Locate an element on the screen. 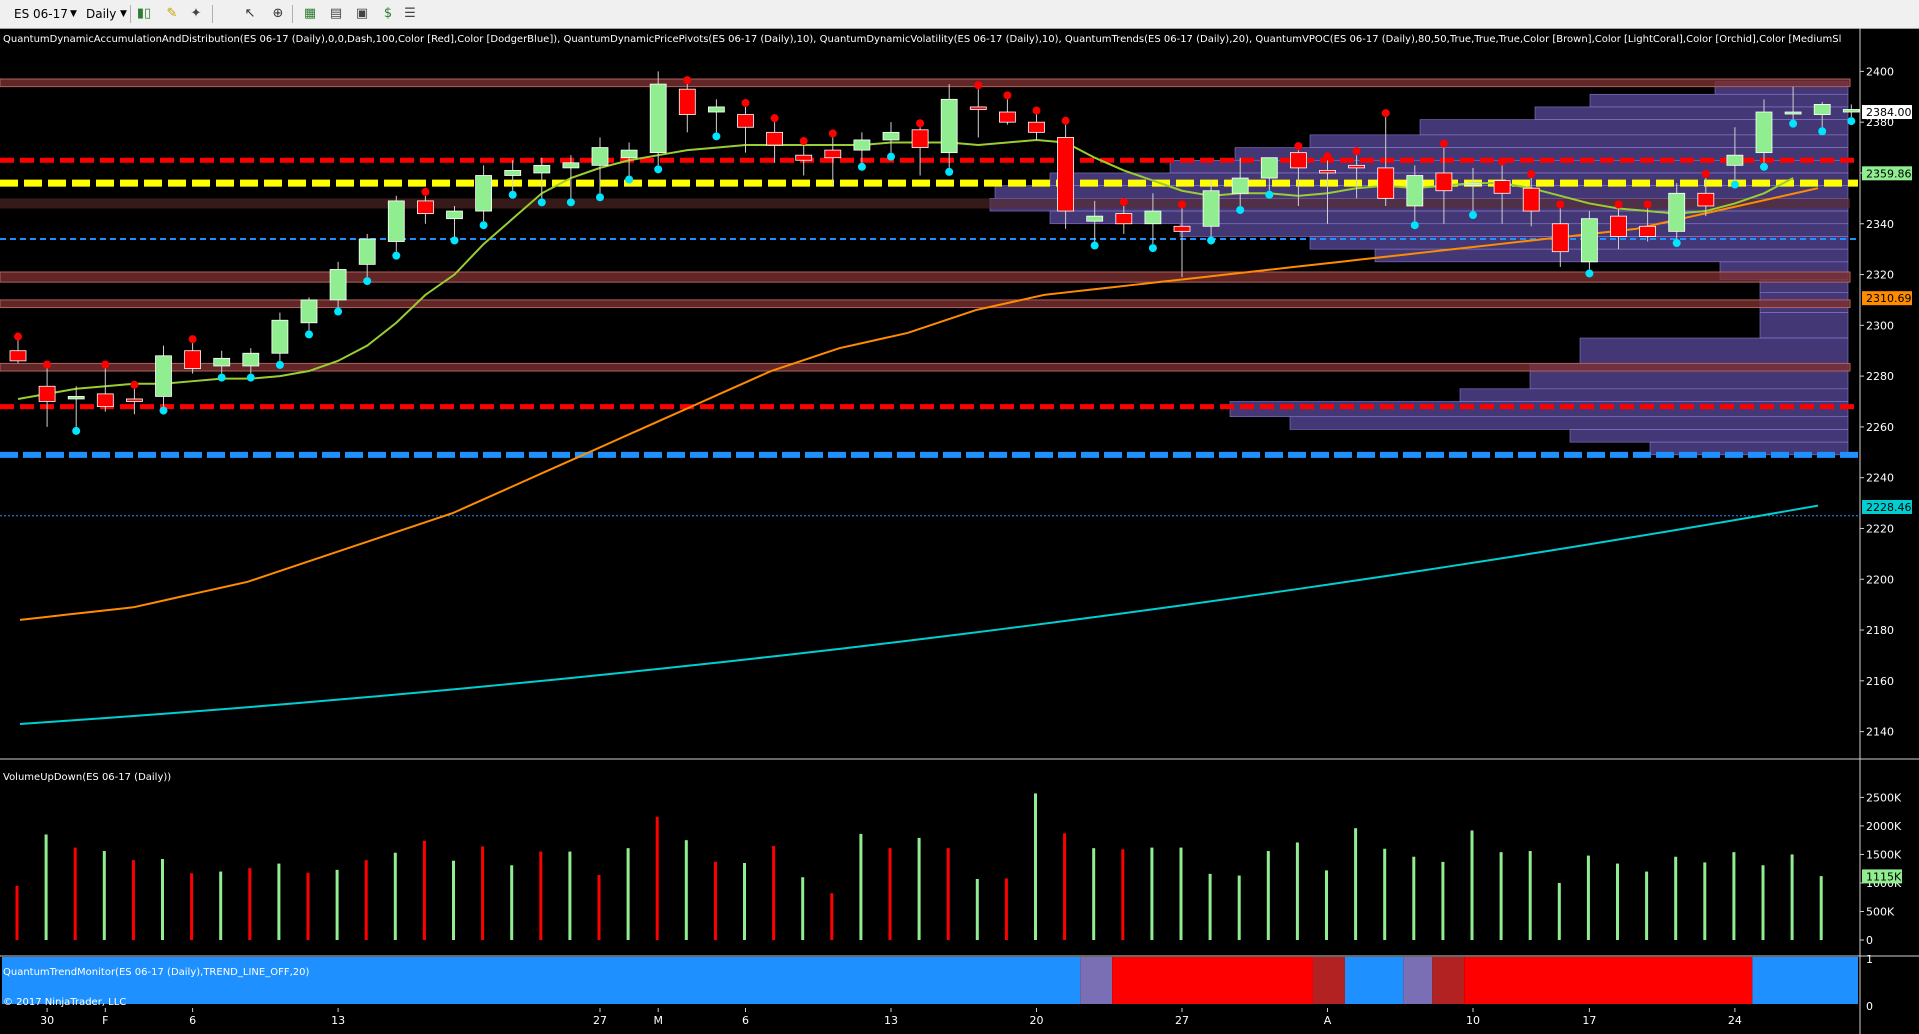 The height and width of the screenshot is (1034, 1919). strategies-icon: ▣ is located at coordinates (362, 14).